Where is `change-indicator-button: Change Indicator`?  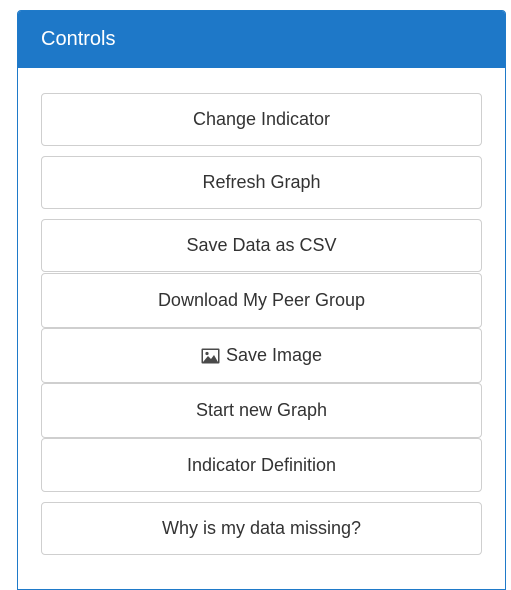 change-indicator-button: Change Indicator is located at coordinates (261, 119).